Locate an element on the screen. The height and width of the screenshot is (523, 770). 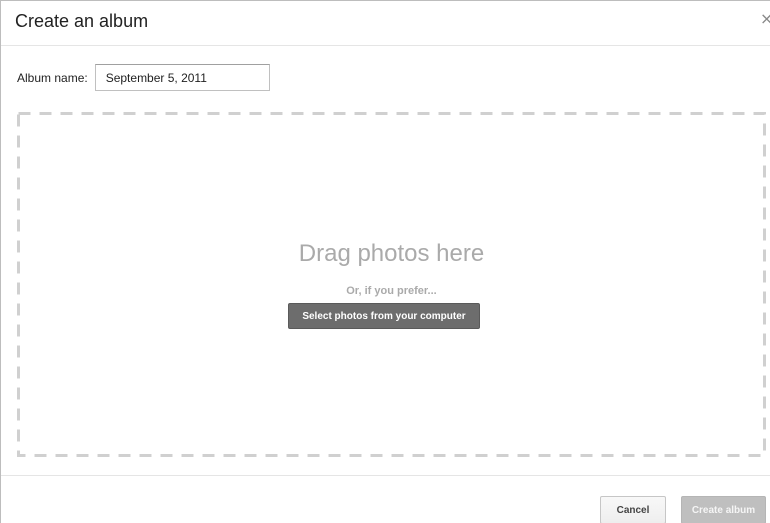
select-photos-button: Select photos from your computer is located at coordinates (384, 316).